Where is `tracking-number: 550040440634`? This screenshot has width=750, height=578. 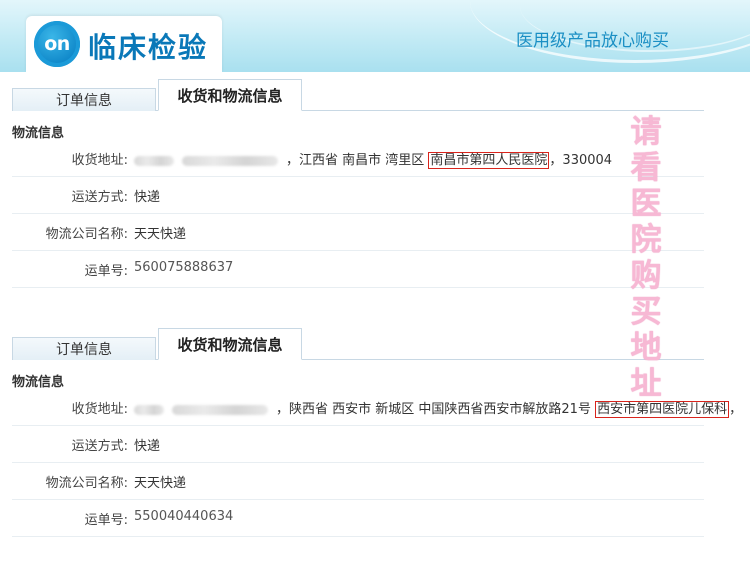
tracking-number: 550040440634 is located at coordinates (184, 516).